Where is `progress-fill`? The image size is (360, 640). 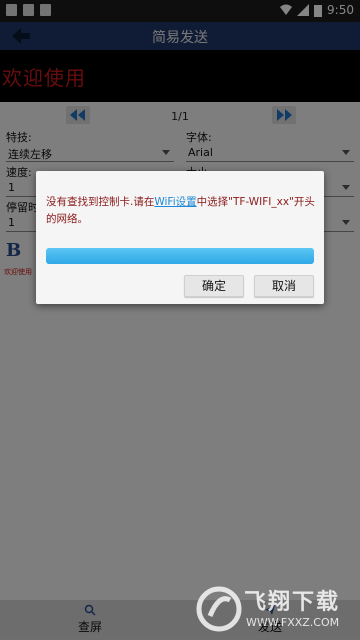 progress-fill is located at coordinates (180, 256).